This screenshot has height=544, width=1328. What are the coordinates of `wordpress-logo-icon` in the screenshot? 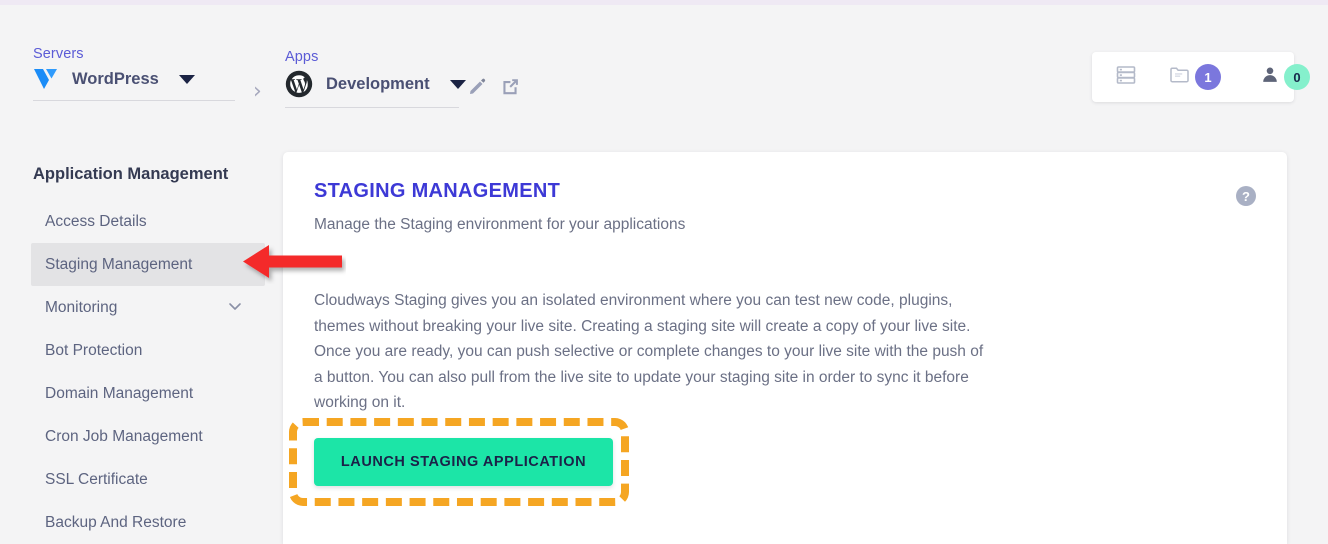 It's located at (299, 84).